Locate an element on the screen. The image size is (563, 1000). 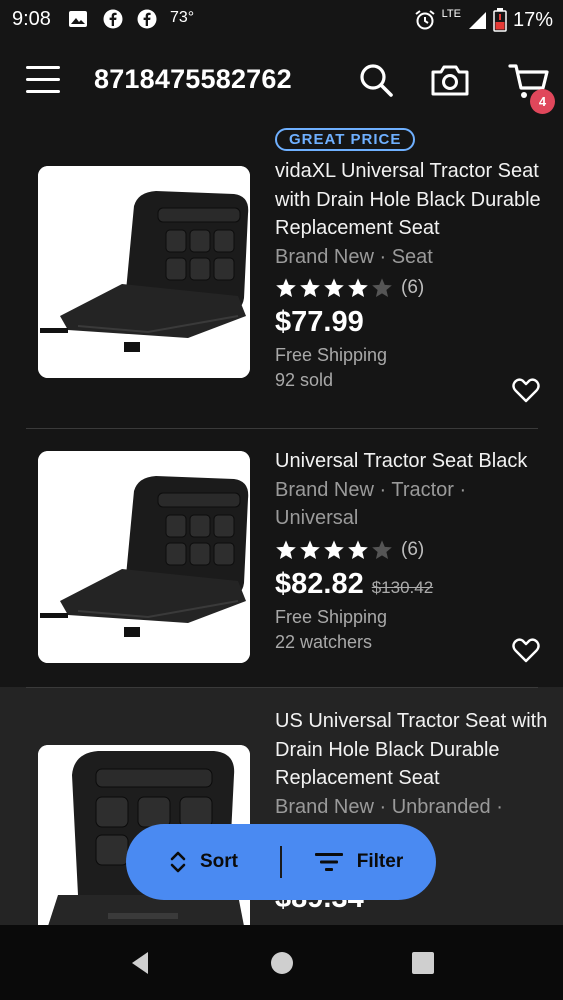
status-battery: 17% is located at coordinates (532, 19).